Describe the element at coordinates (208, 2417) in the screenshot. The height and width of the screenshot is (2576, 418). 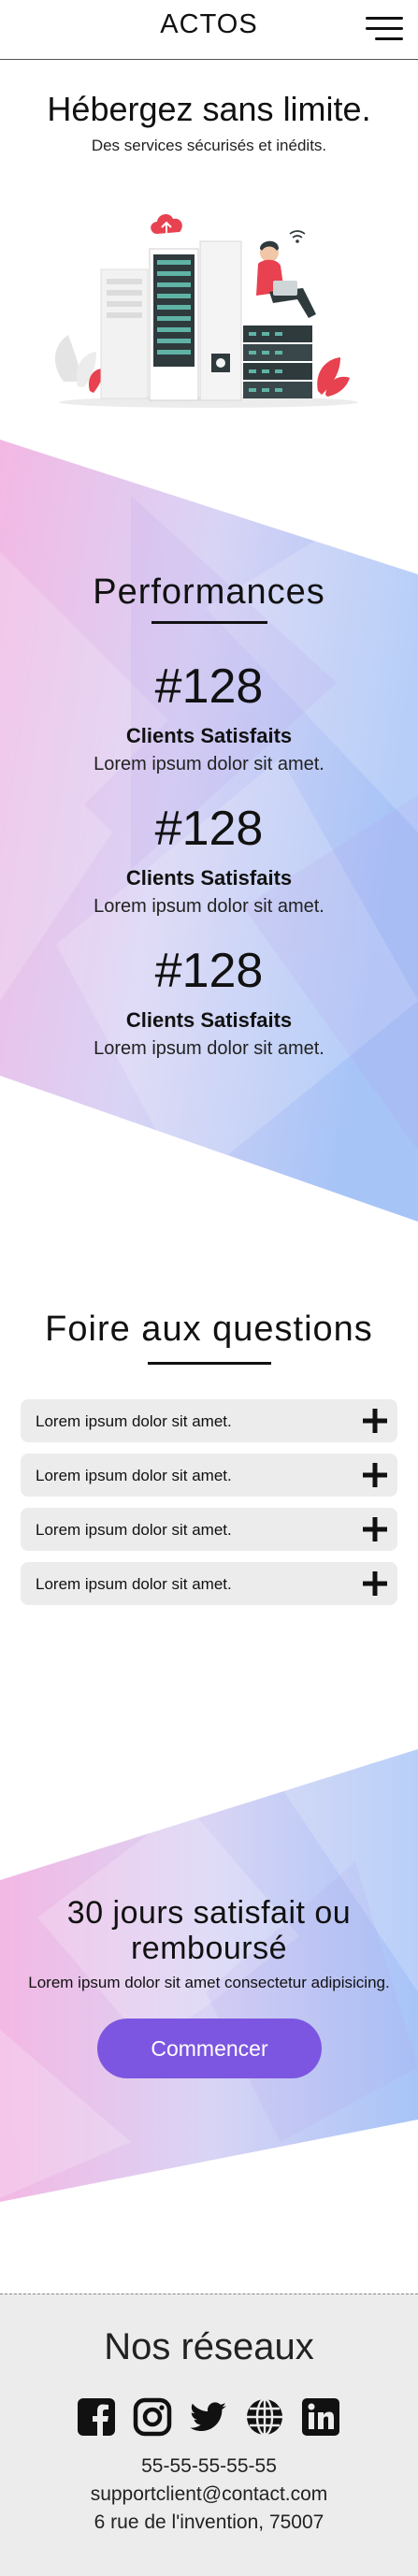
I see `twitter-icon` at that location.